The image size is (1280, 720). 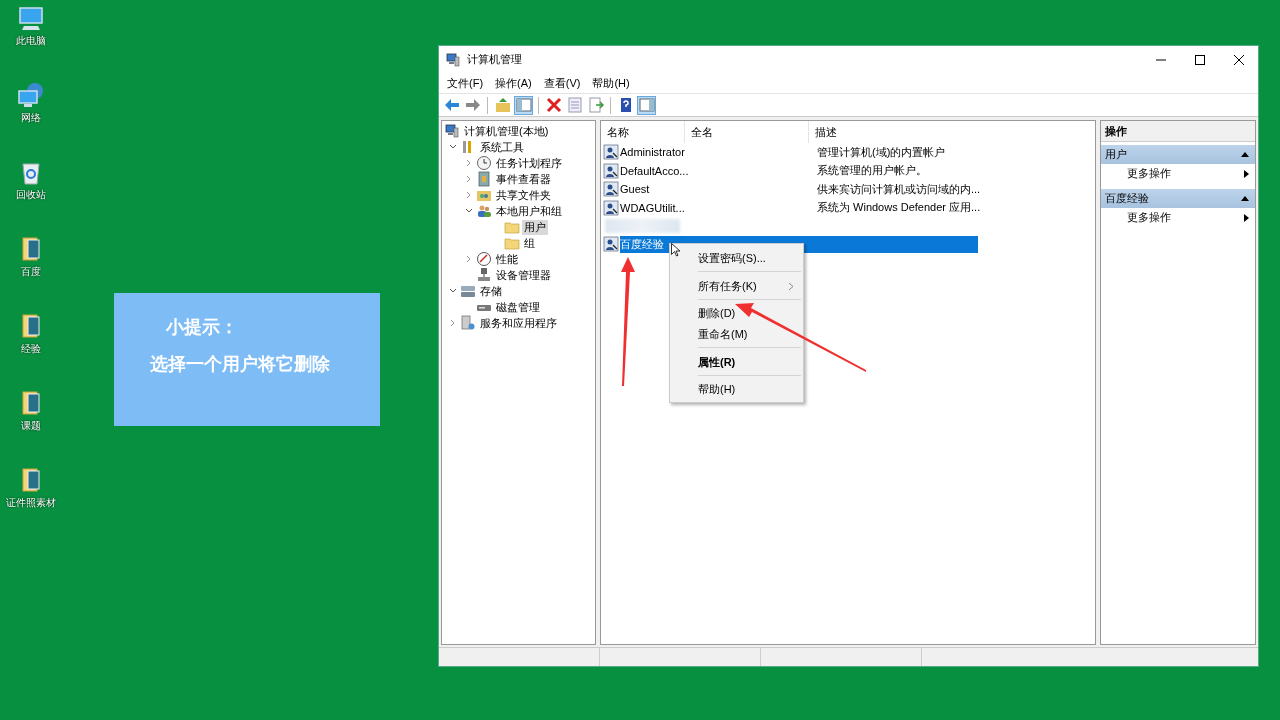 What do you see at coordinates (502, 105) in the screenshot?
I see `up-folder-button` at bounding box center [502, 105].